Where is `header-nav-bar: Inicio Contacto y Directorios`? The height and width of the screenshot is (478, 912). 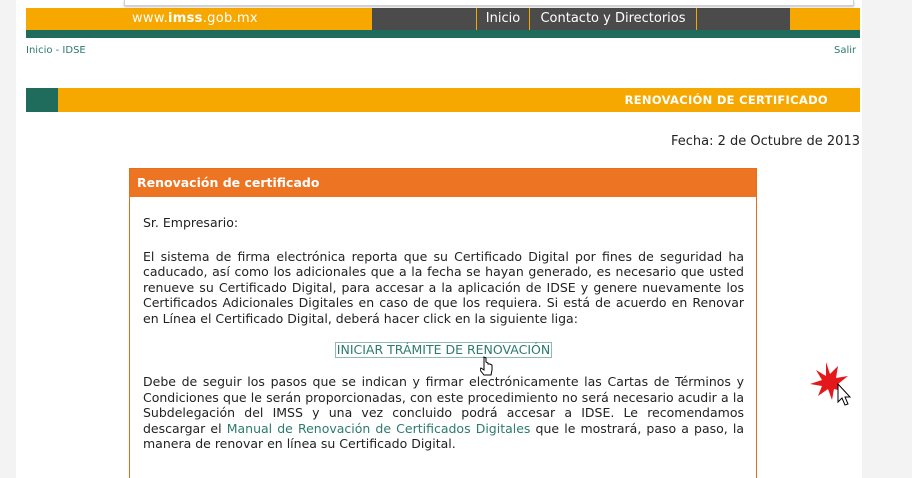 header-nav-bar: Inicio Contacto y Directorios is located at coordinates (581, 19).